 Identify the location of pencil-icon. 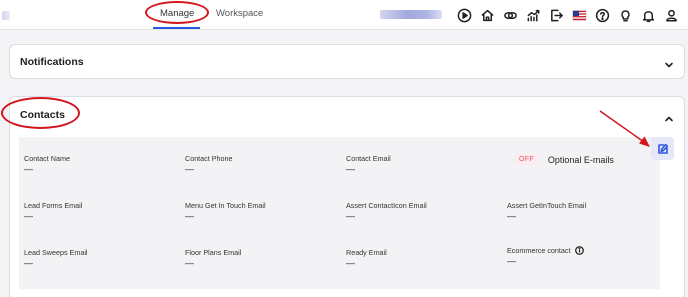
(662, 148).